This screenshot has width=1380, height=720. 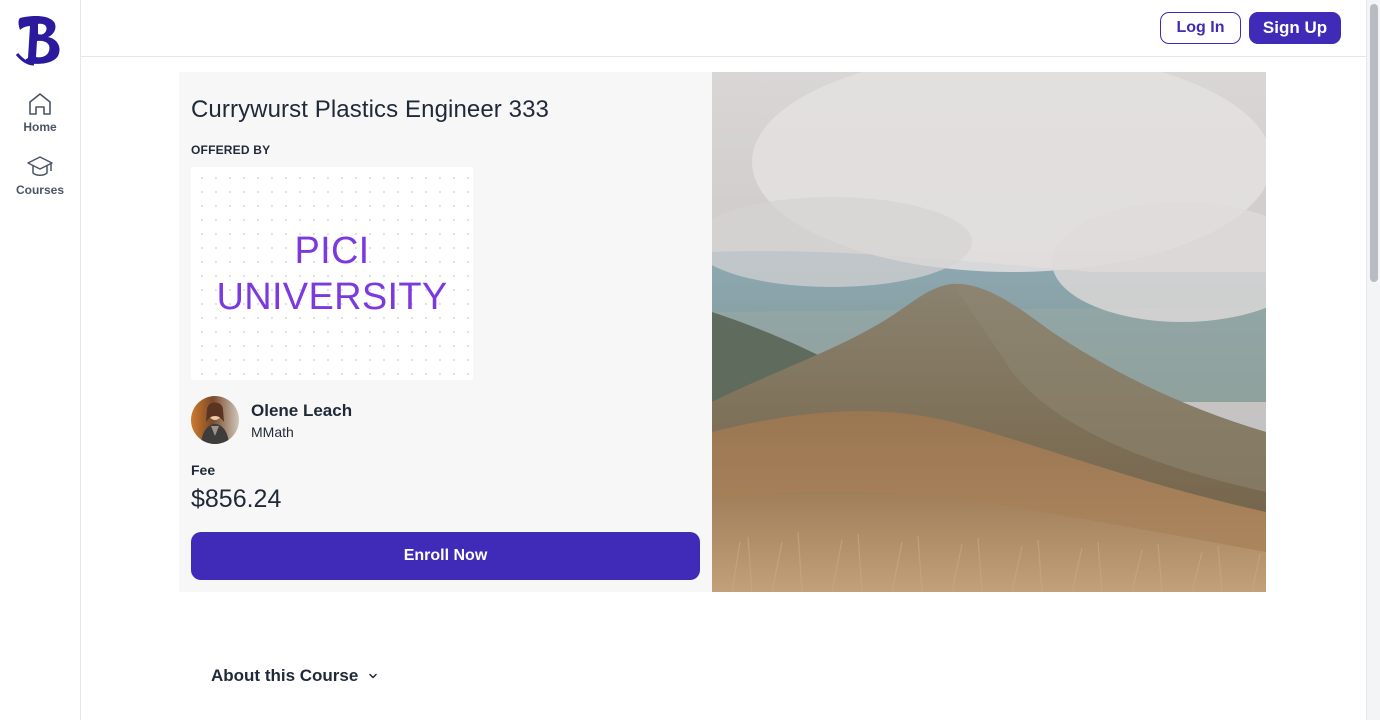 I want to click on enroll-now-button: Enroll Now, so click(x=445, y=556).